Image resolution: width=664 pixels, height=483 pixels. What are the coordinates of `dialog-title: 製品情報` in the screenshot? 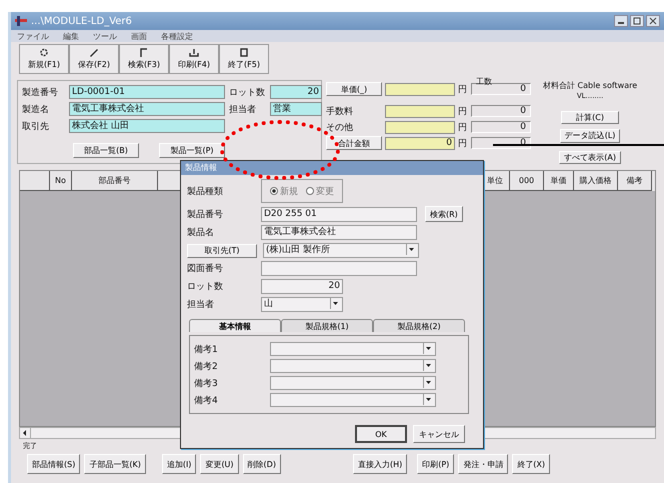 It's located at (332, 168).